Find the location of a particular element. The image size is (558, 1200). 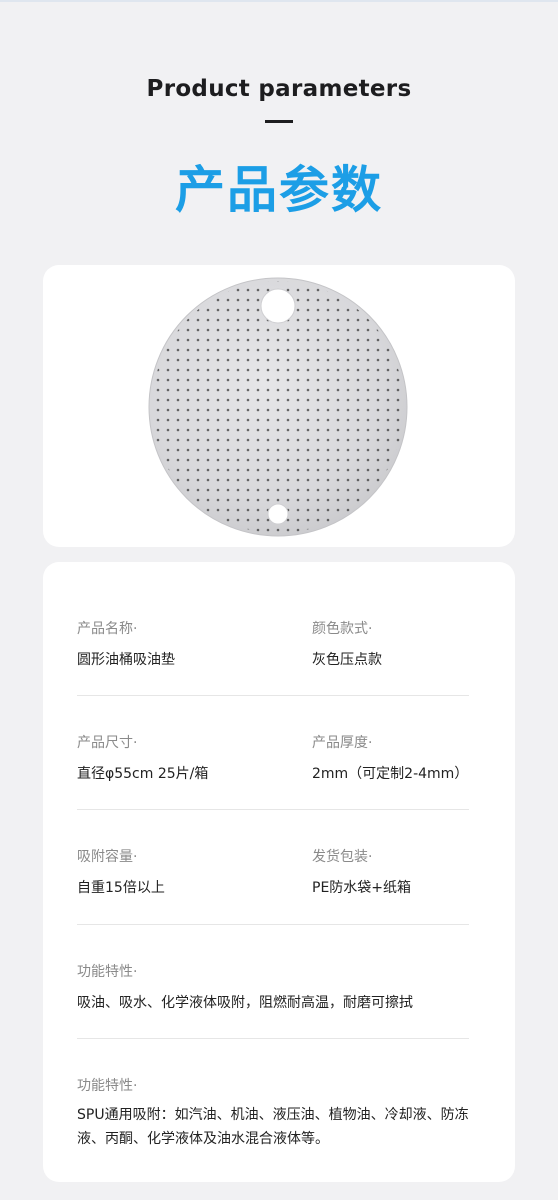

param-label: 发货包装· is located at coordinates (342, 857).